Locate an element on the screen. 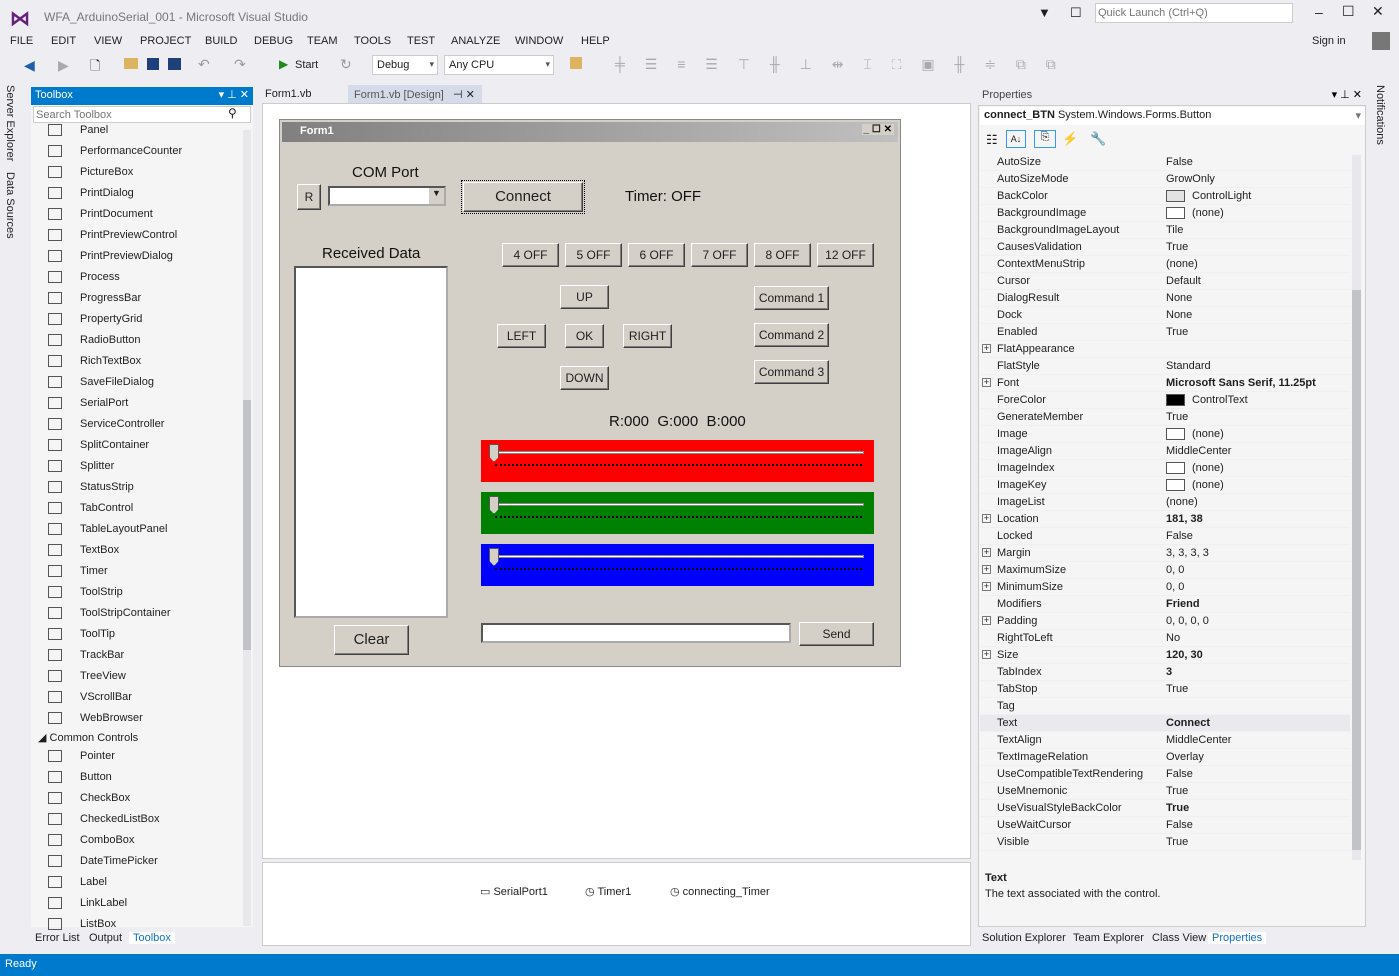  property-row-dialogresult: DialogResult None is located at coordinates (1165, 298).